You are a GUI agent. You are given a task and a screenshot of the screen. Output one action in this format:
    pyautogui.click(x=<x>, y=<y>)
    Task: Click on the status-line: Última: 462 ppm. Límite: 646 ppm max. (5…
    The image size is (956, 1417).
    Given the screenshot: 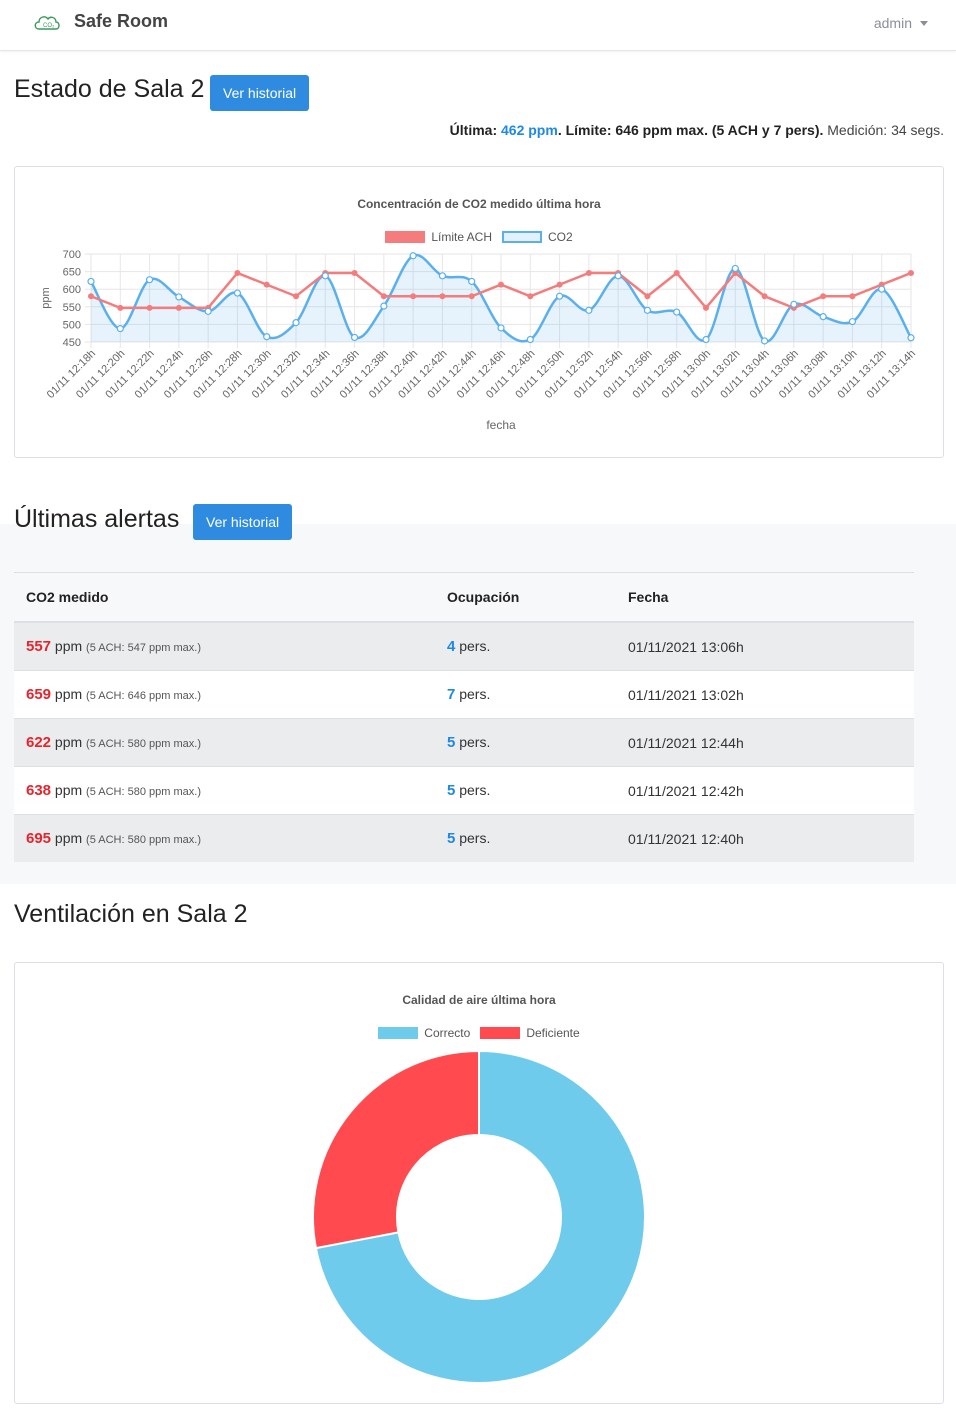 What is the action you would take?
    pyautogui.click(x=697, y=130)
    